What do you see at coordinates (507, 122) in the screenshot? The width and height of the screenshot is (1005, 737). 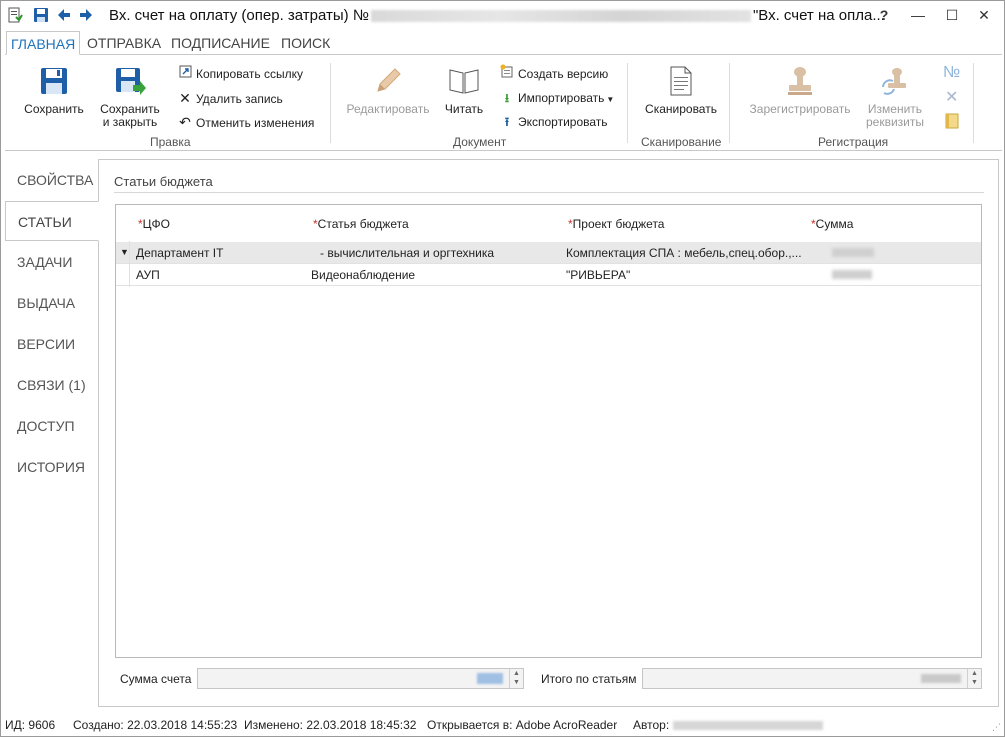 I see `export-arrow-icon: ⭱` at bounding box center [507, 122].